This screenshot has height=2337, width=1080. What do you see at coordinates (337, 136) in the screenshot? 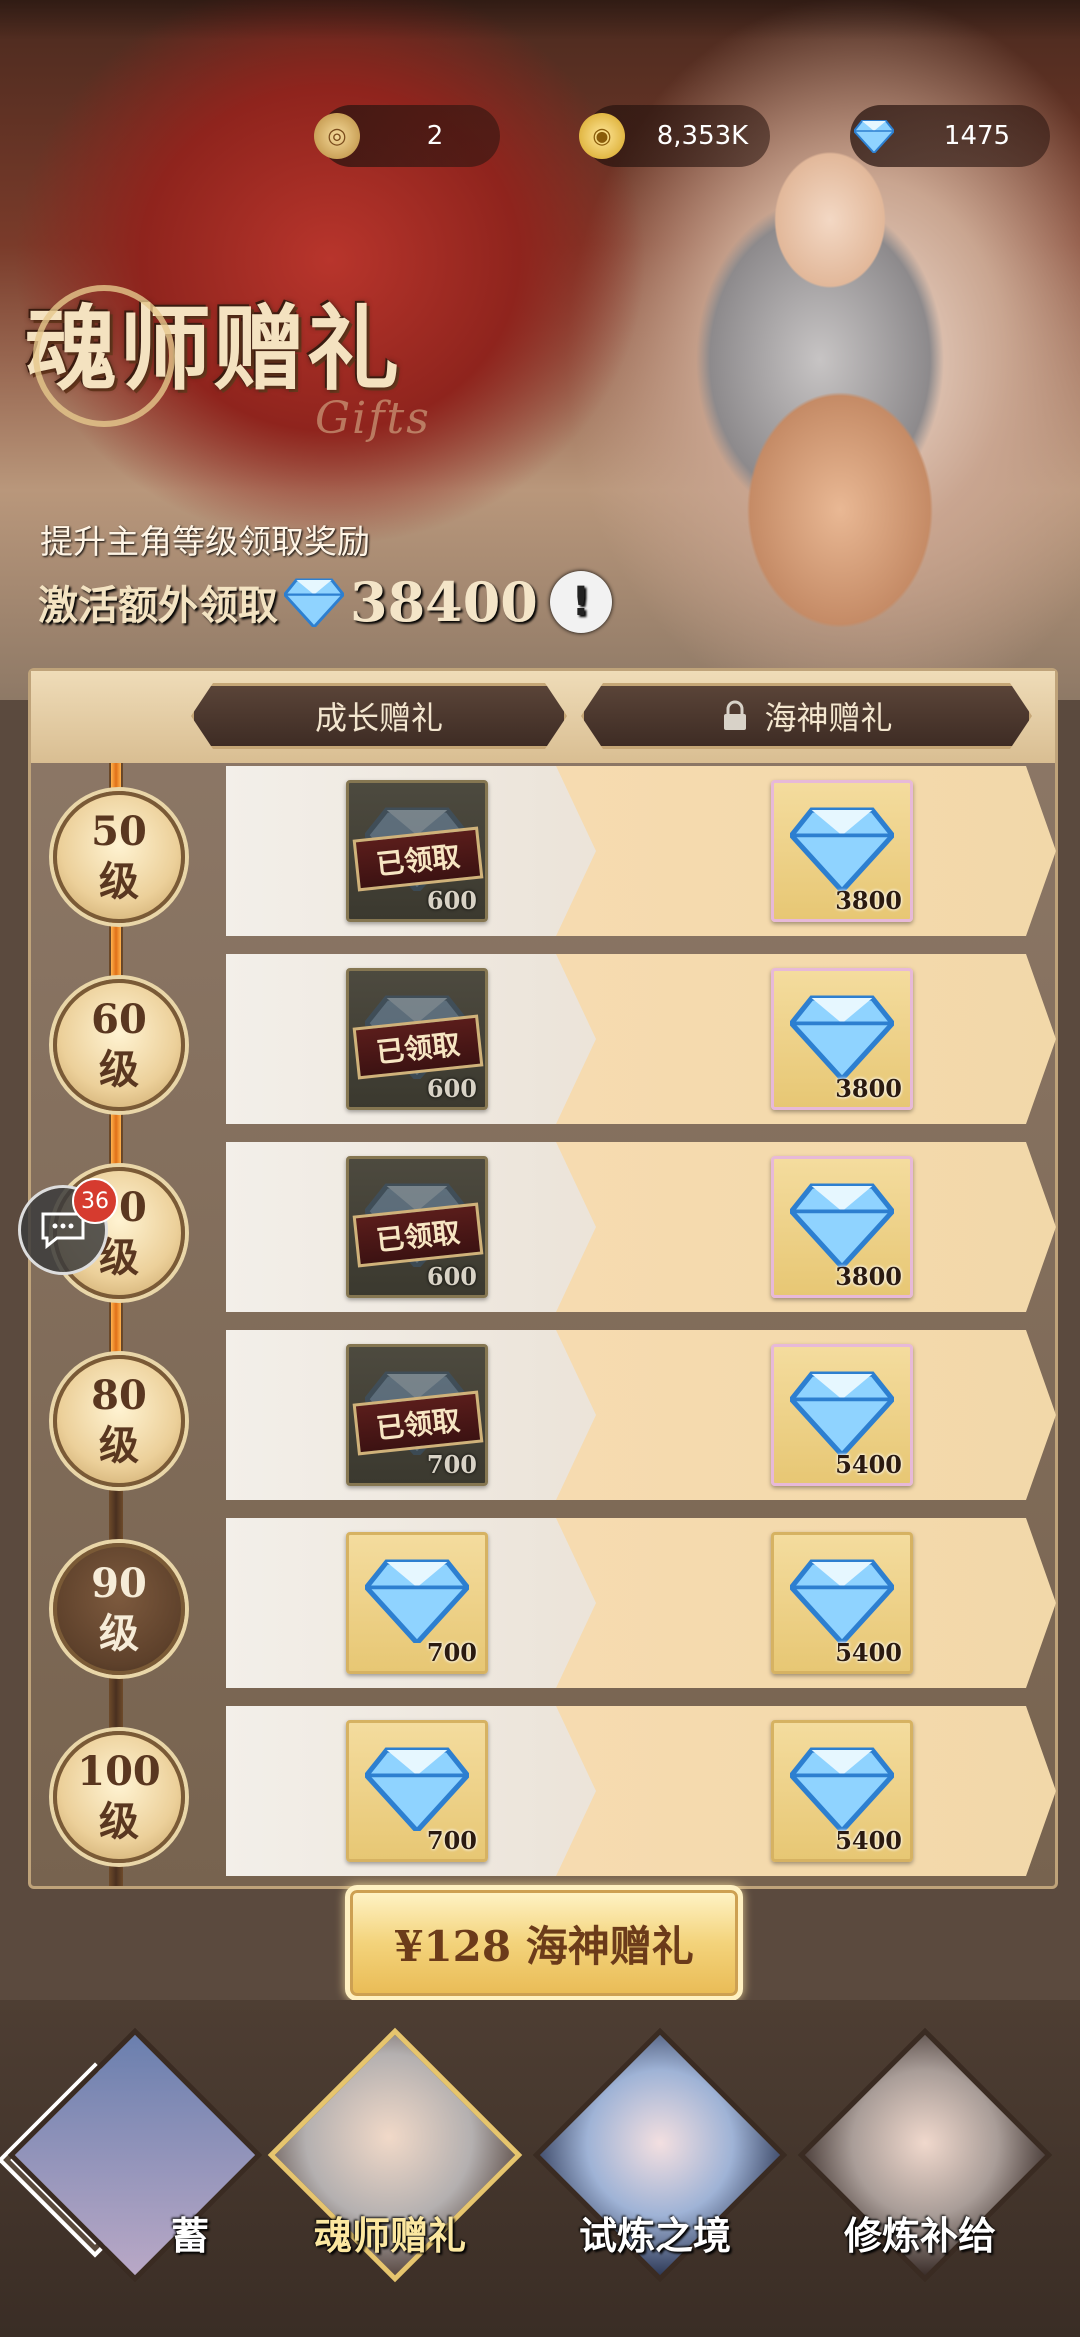
I see `token-icon: ◎` at bounding box center [337, 136].